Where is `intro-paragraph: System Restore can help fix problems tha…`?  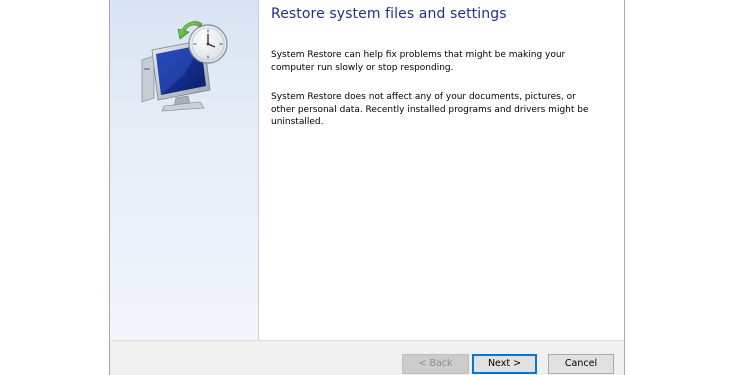 intro-paragraph: System Restore can help fix problems tha… is located at coordinates (418, 61).